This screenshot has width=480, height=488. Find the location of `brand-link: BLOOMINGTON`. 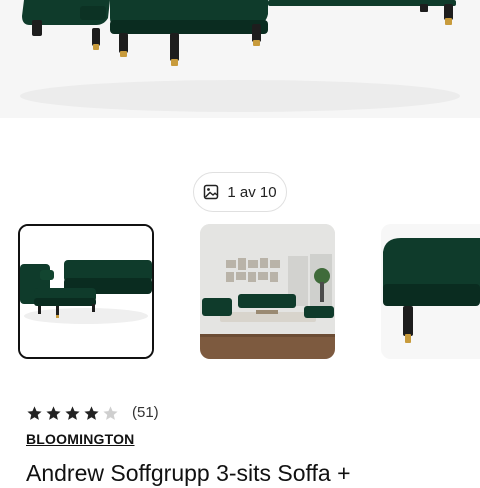

brand-link: BLOOMINGTON is located at coordinates (80, 439).